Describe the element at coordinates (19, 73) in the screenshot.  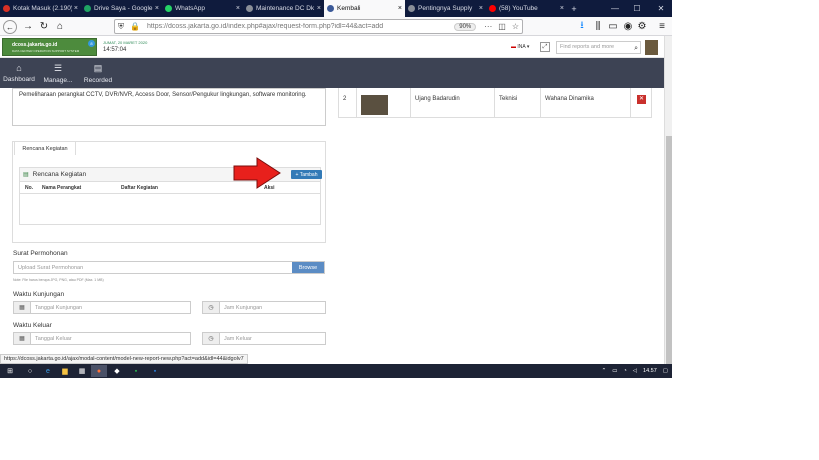
I see `nav-dashboard: ⌂ Dashboard` at that location.